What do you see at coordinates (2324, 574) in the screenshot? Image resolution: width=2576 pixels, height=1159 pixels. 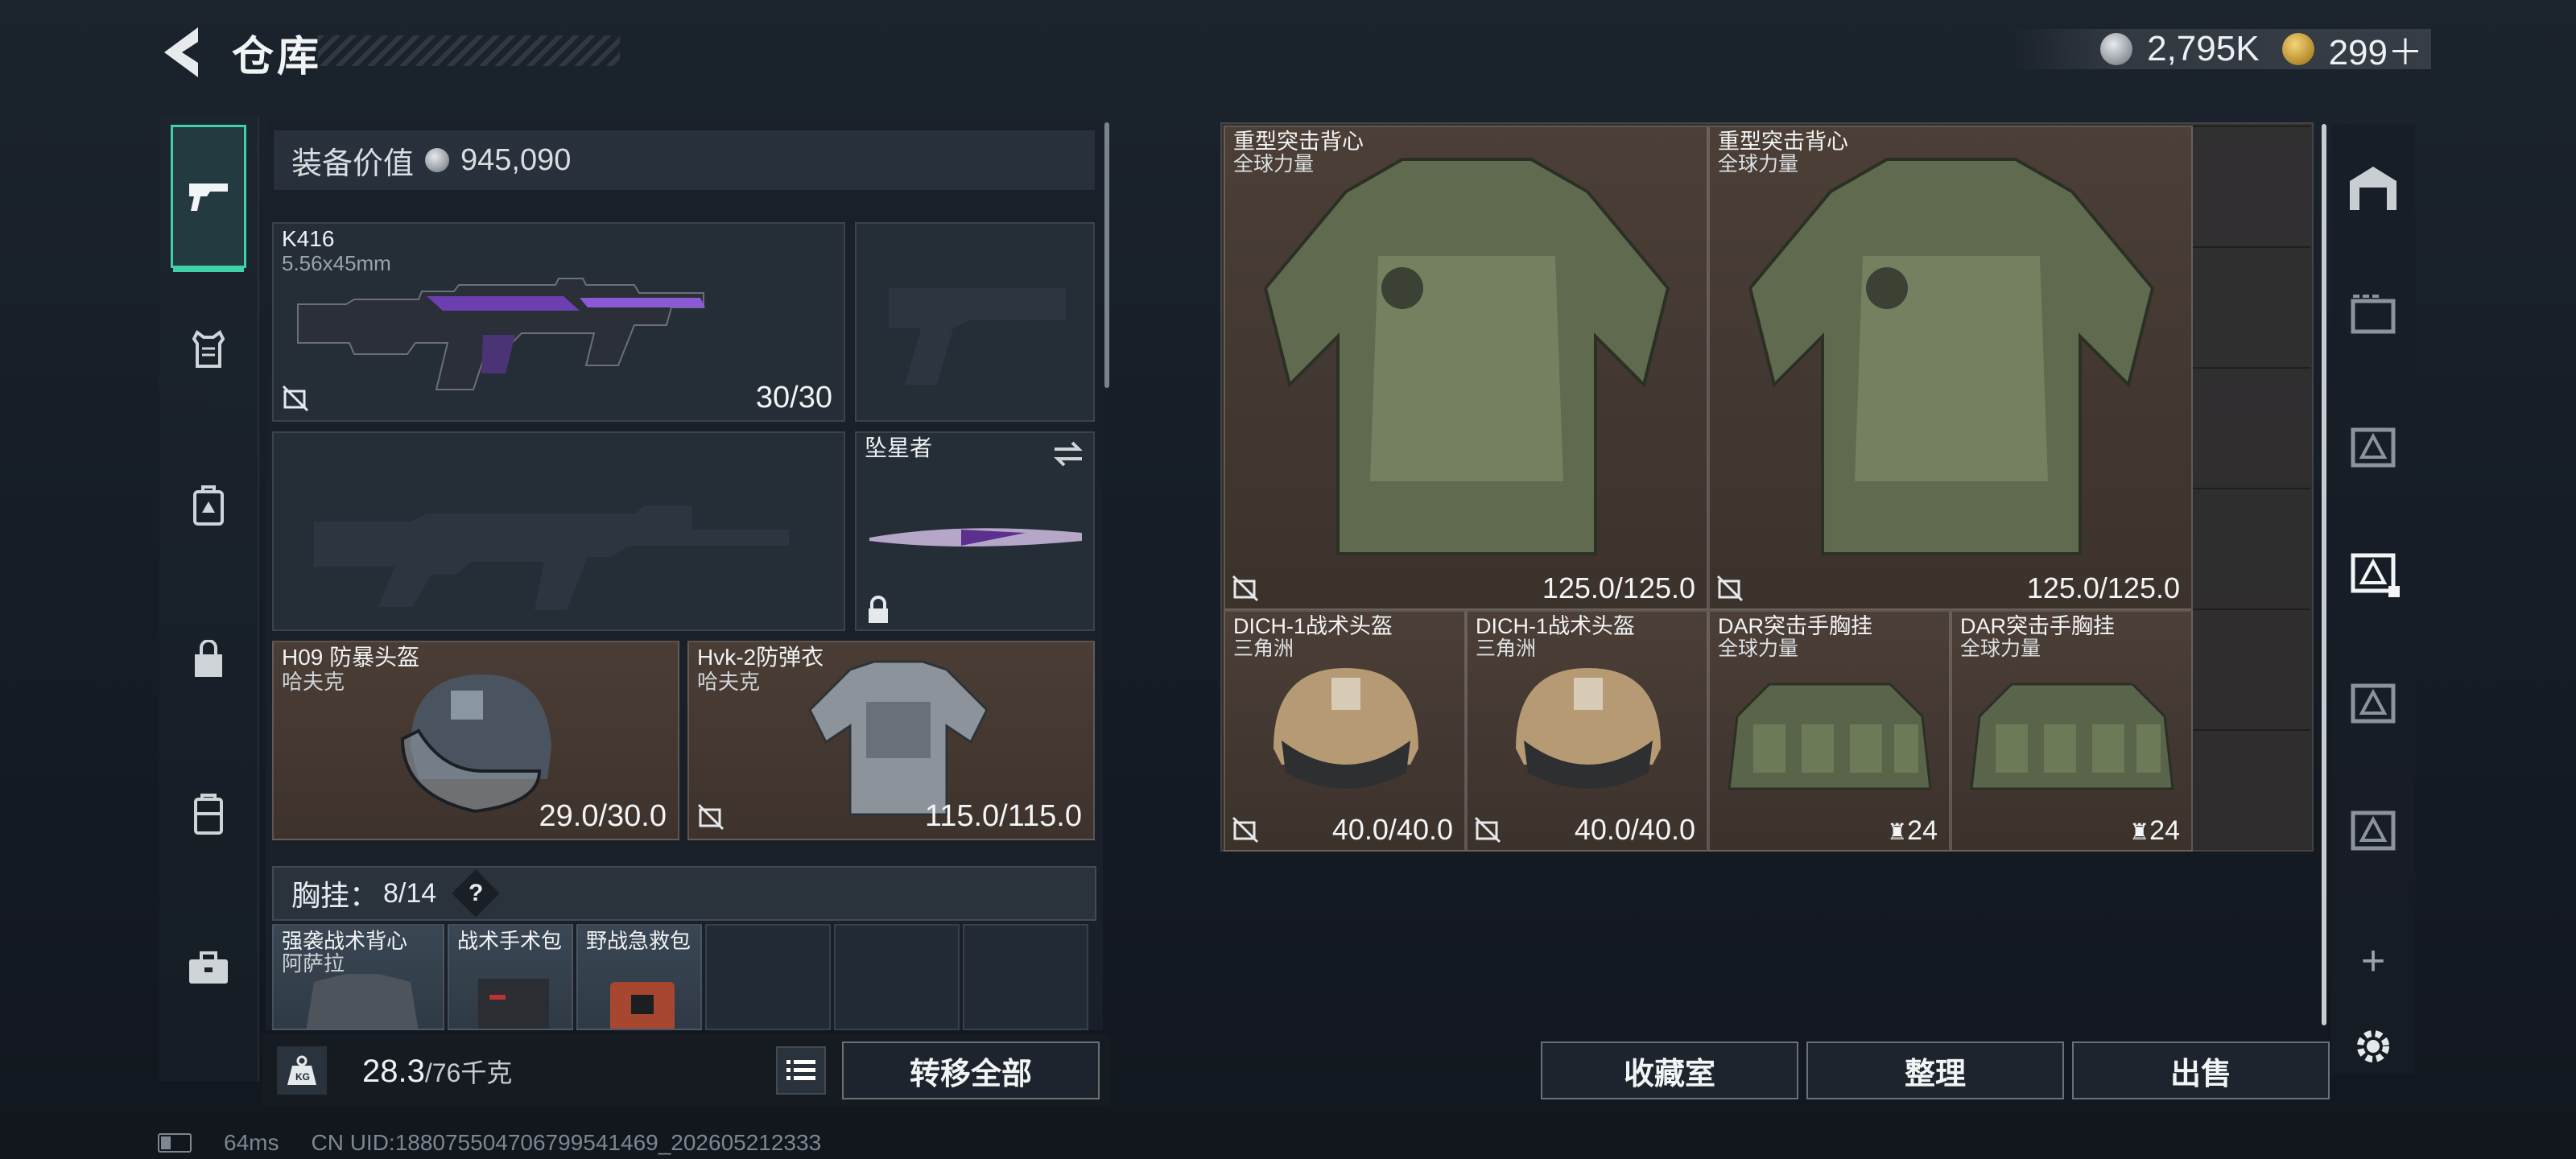 I see `storage-scrollbar` at bounding box center [2324, 574].